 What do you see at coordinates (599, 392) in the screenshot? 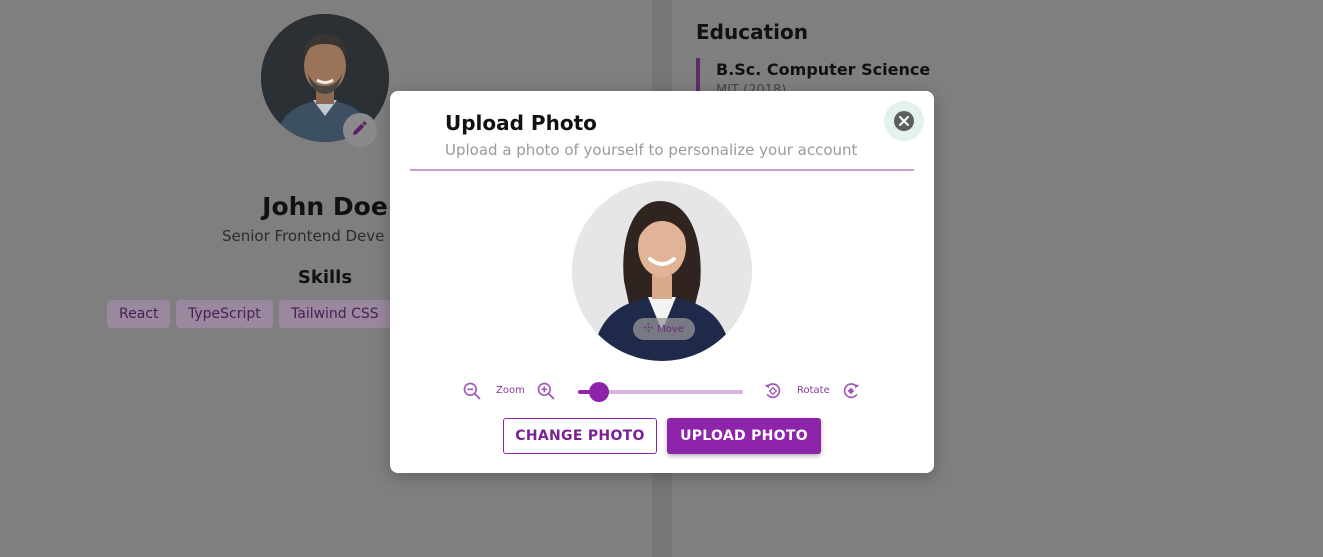
I see `zoom-slider-thumb` at bounding box center [599, 392].